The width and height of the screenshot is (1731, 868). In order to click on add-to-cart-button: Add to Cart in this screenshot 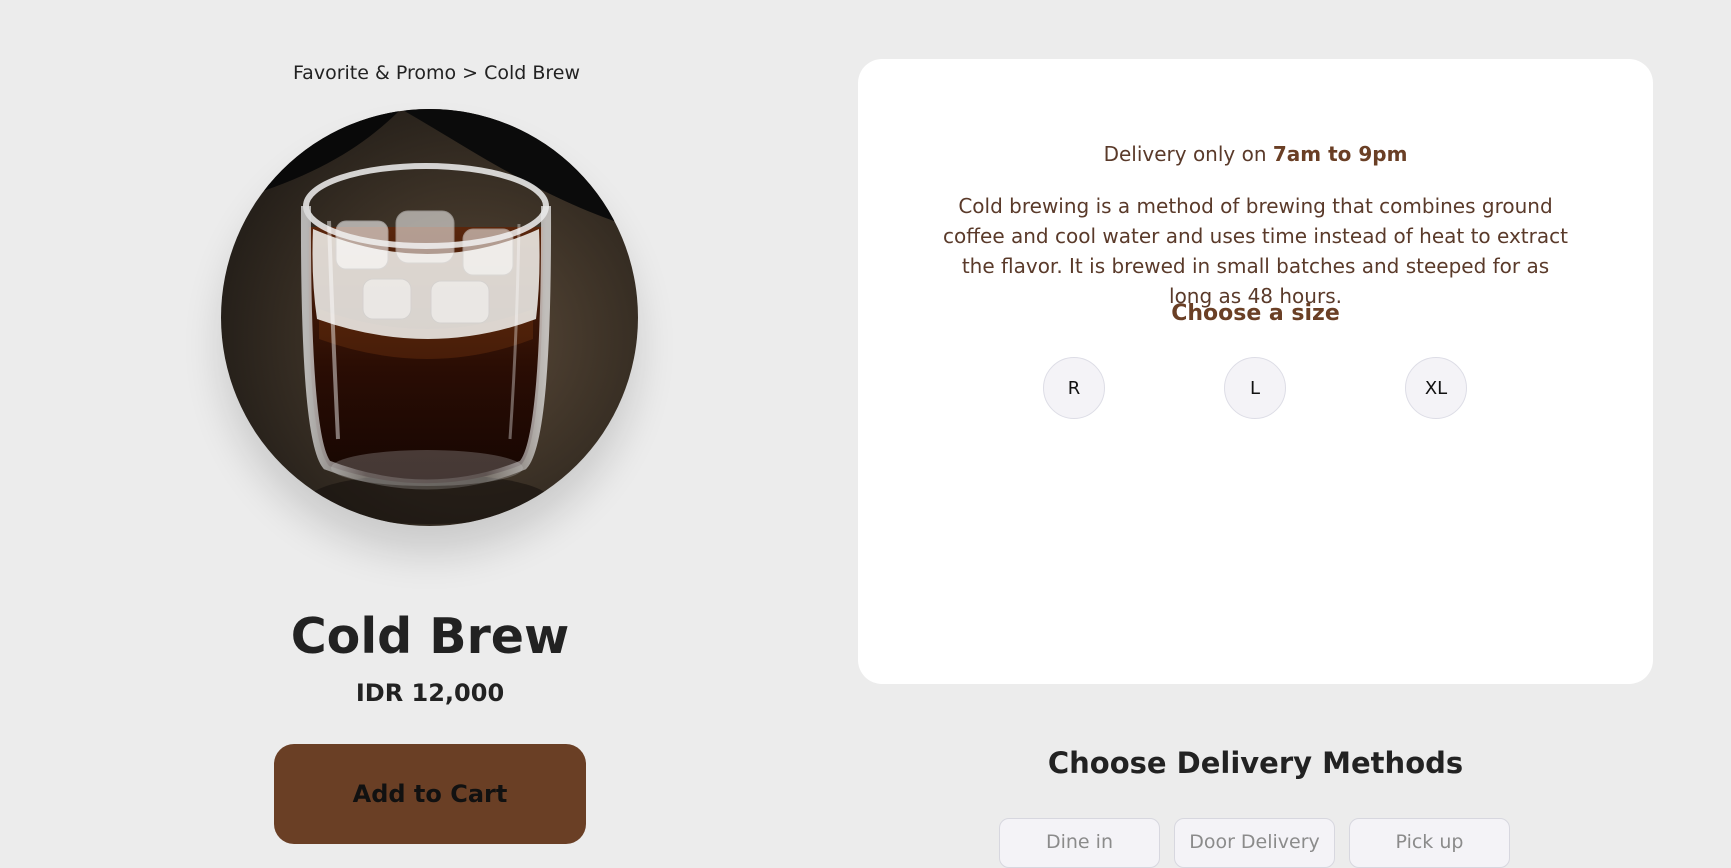, I will do `click(430, 794)`.